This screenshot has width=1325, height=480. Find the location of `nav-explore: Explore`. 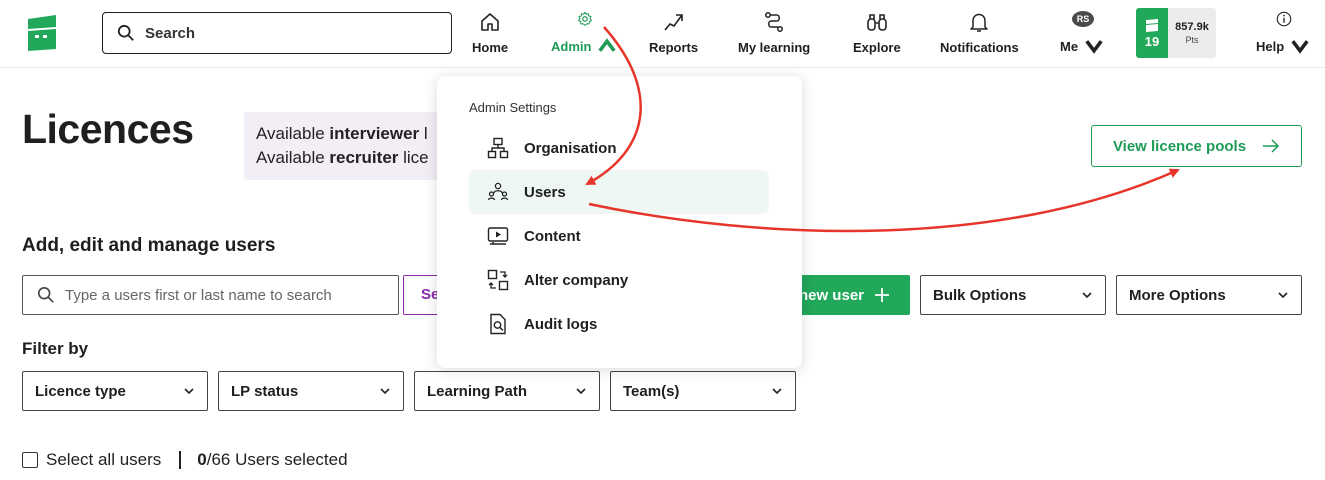

nav-explore: Explore is located at coordinates (877, 34).